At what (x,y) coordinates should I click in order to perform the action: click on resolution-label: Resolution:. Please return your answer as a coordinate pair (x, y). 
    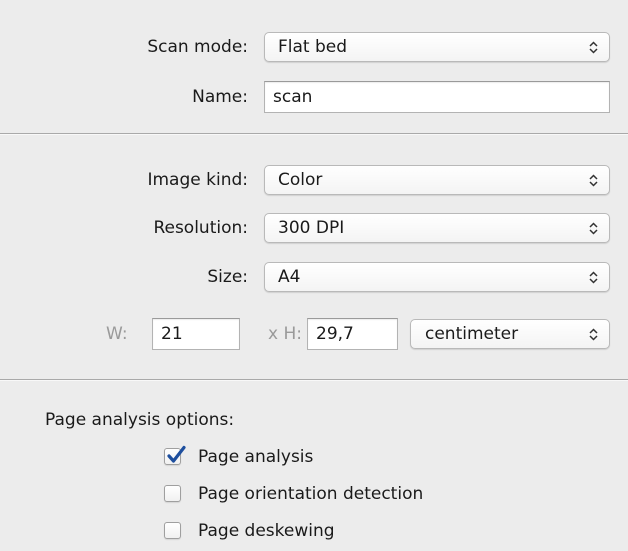
    Looking at the image, I should click on (200, 228).